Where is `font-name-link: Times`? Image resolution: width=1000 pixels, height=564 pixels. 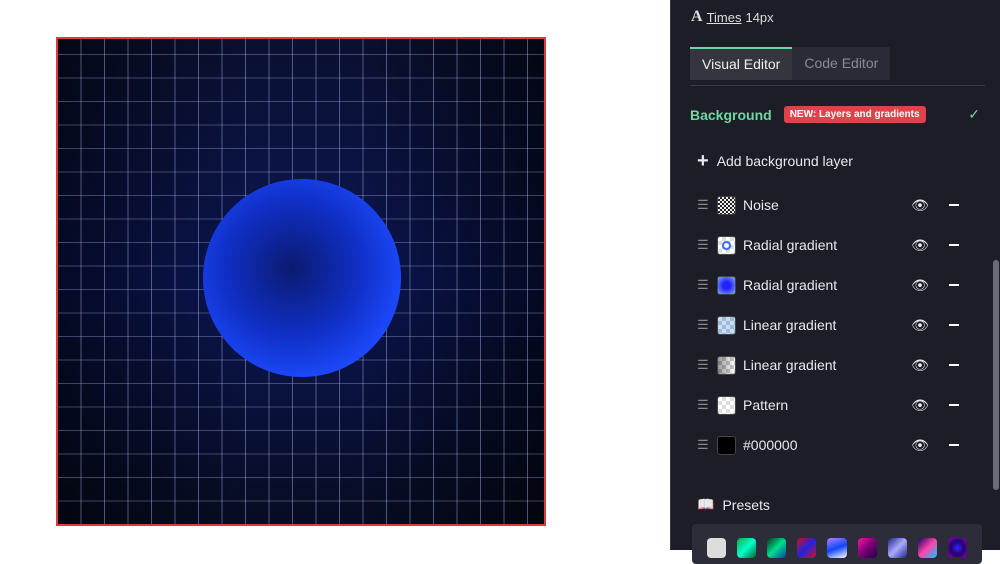 font-name-link: Times is located at coordinates (724, 17).